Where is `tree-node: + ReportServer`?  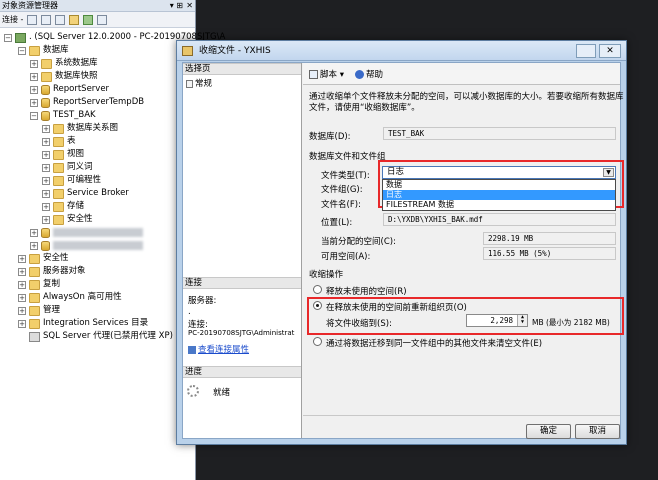
tree-node: + ReportServer is located at coordinates (69, 89).